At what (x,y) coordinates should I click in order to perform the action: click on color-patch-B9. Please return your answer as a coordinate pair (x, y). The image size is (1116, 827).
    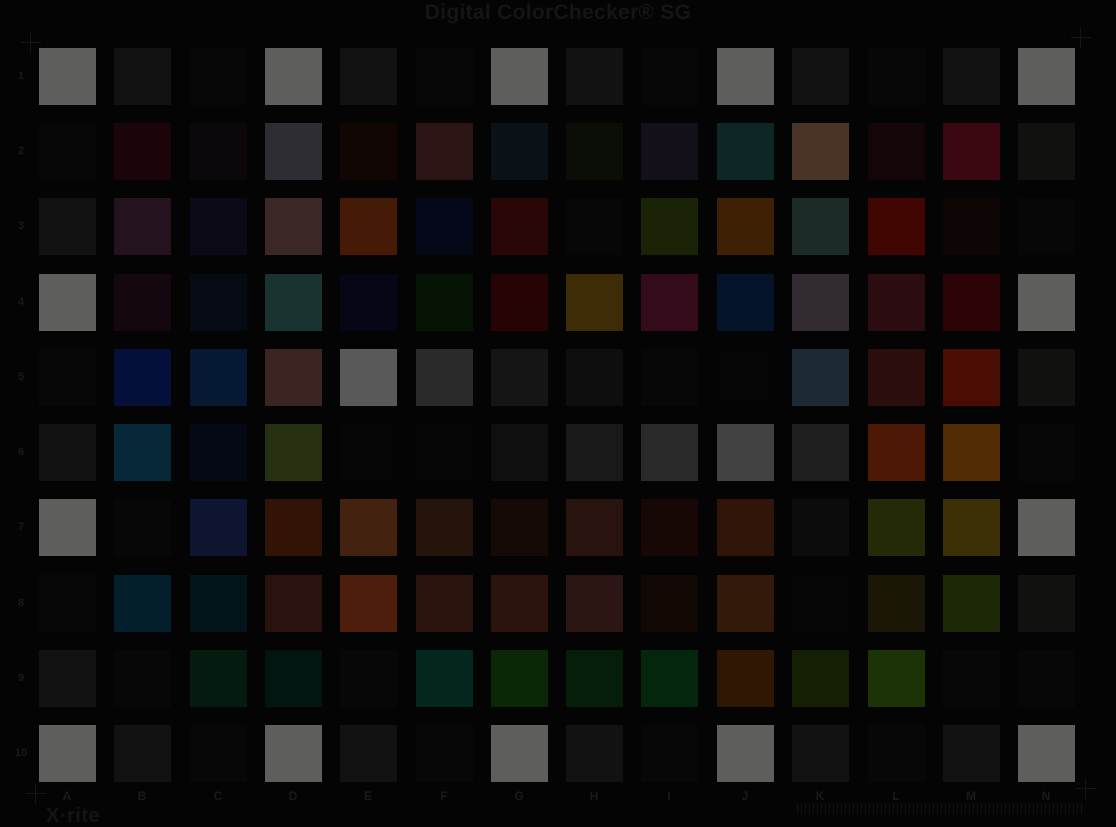
    Looking at the image, I should click on (142, 678).